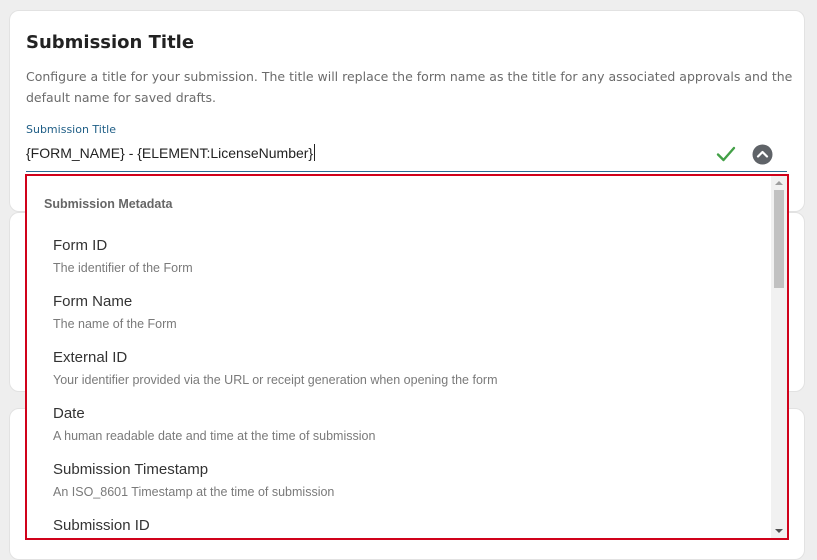 The width and height of the screenshot is (817, 560). Describe the element at coordinates (403, 262) in the screenshot. I see `dropdown-item-form-id: Form ID The identifier of the Form` at that location.